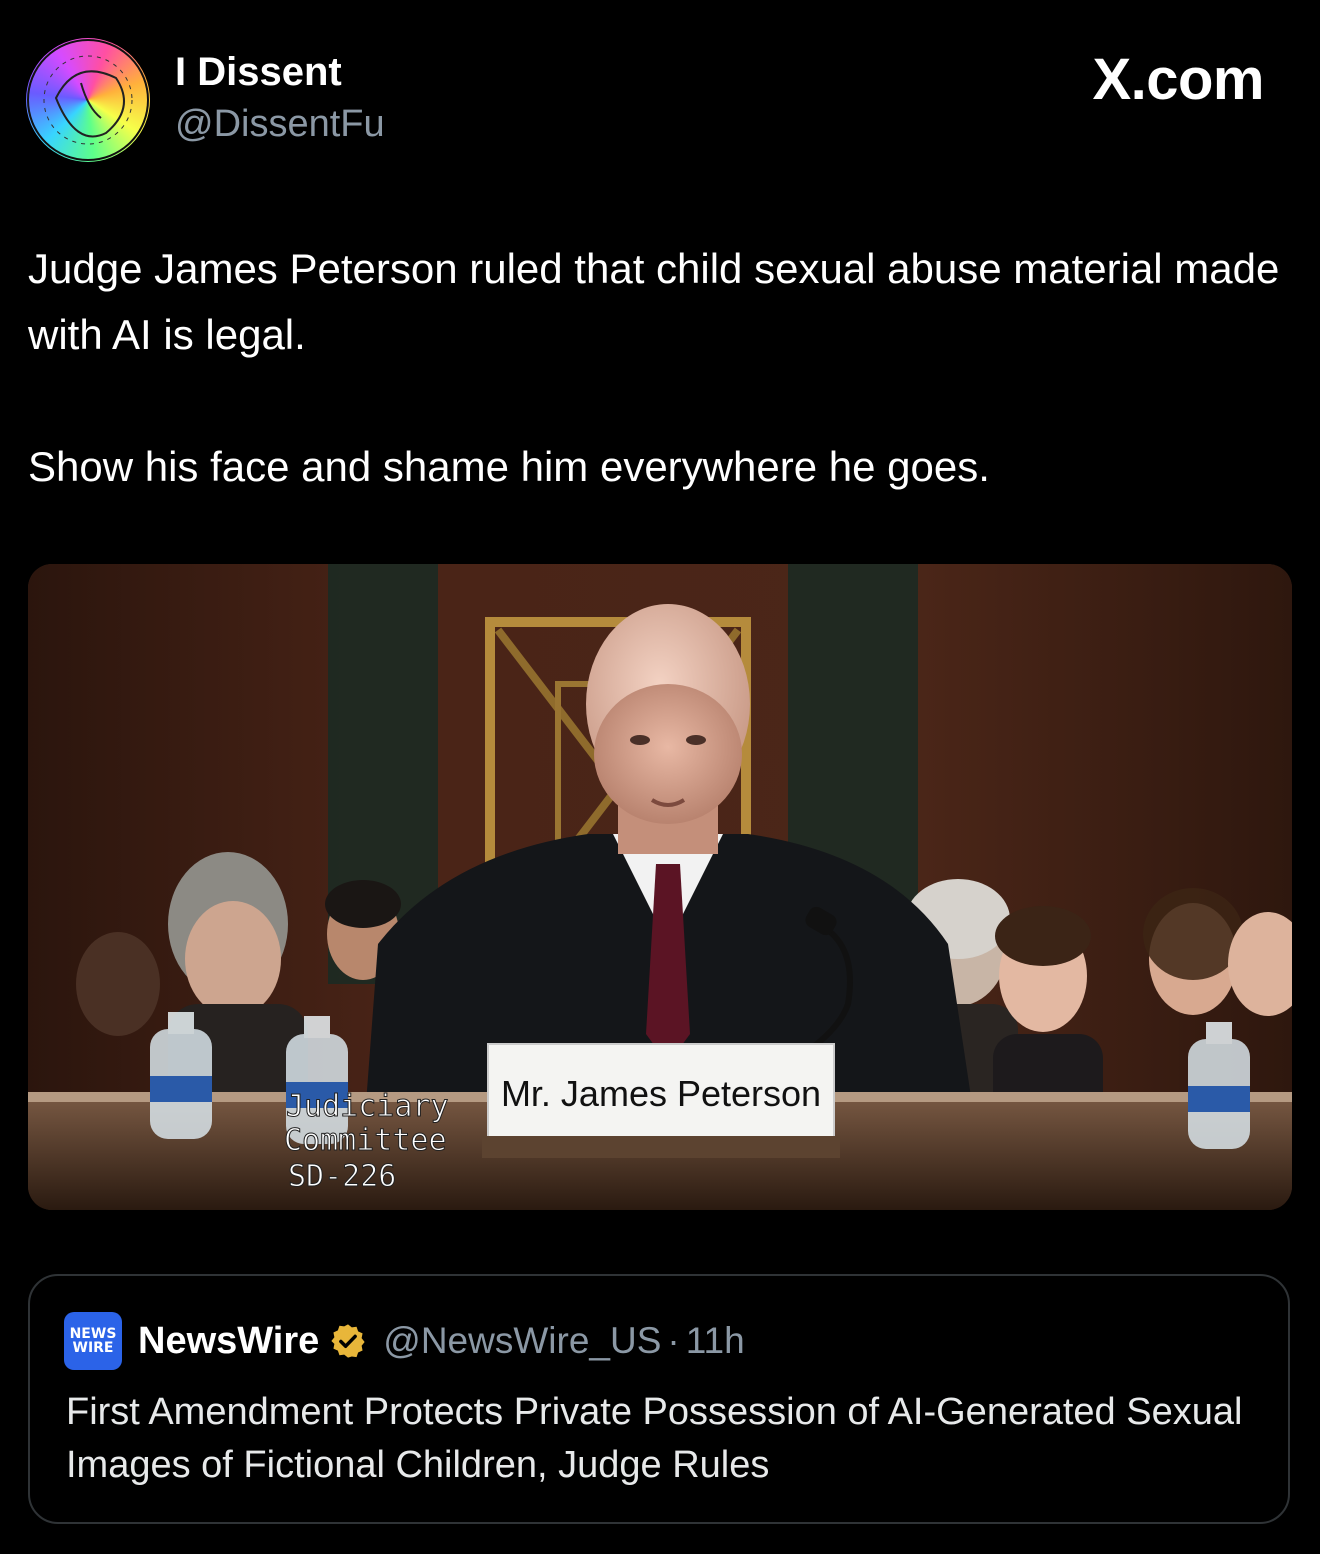 This screenshot has height=1554, width=1320. Describe the element at coordinates (280, 124) in the screenshot. I see `author-handle: @DissentFu` at that location.